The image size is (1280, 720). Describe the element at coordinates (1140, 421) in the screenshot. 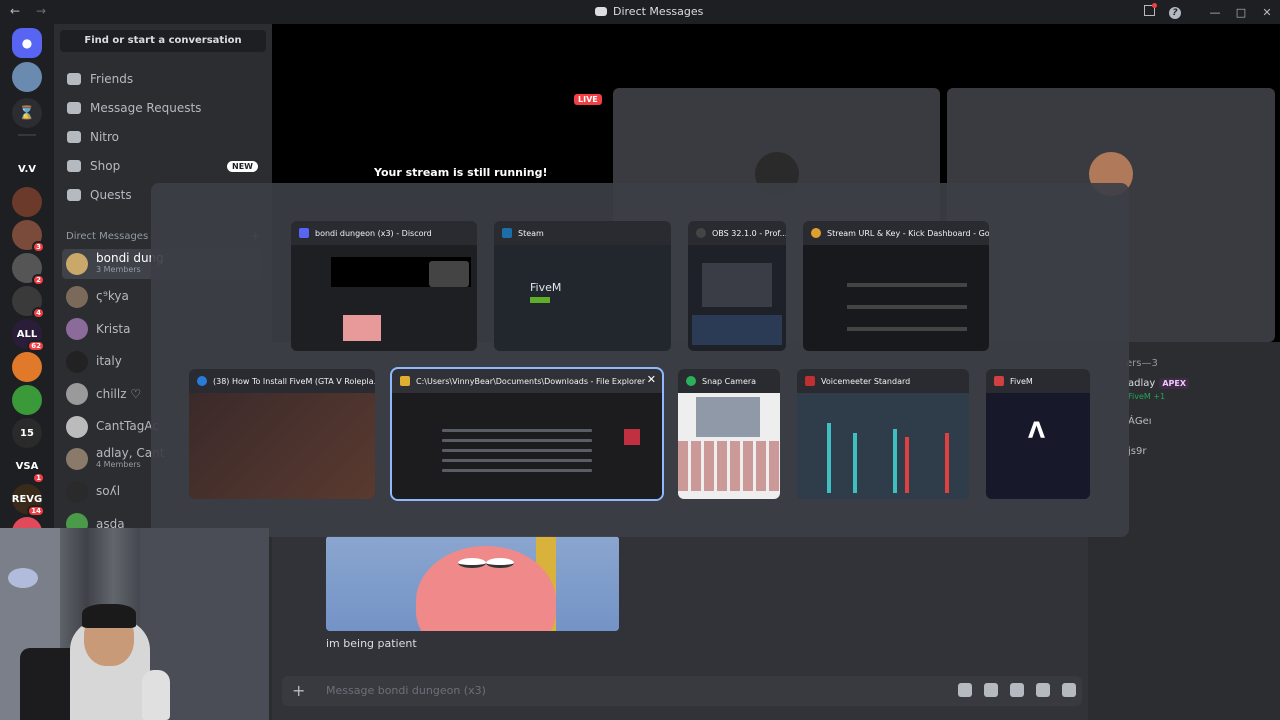

I see `member-name: ÁǤeı` at that location.